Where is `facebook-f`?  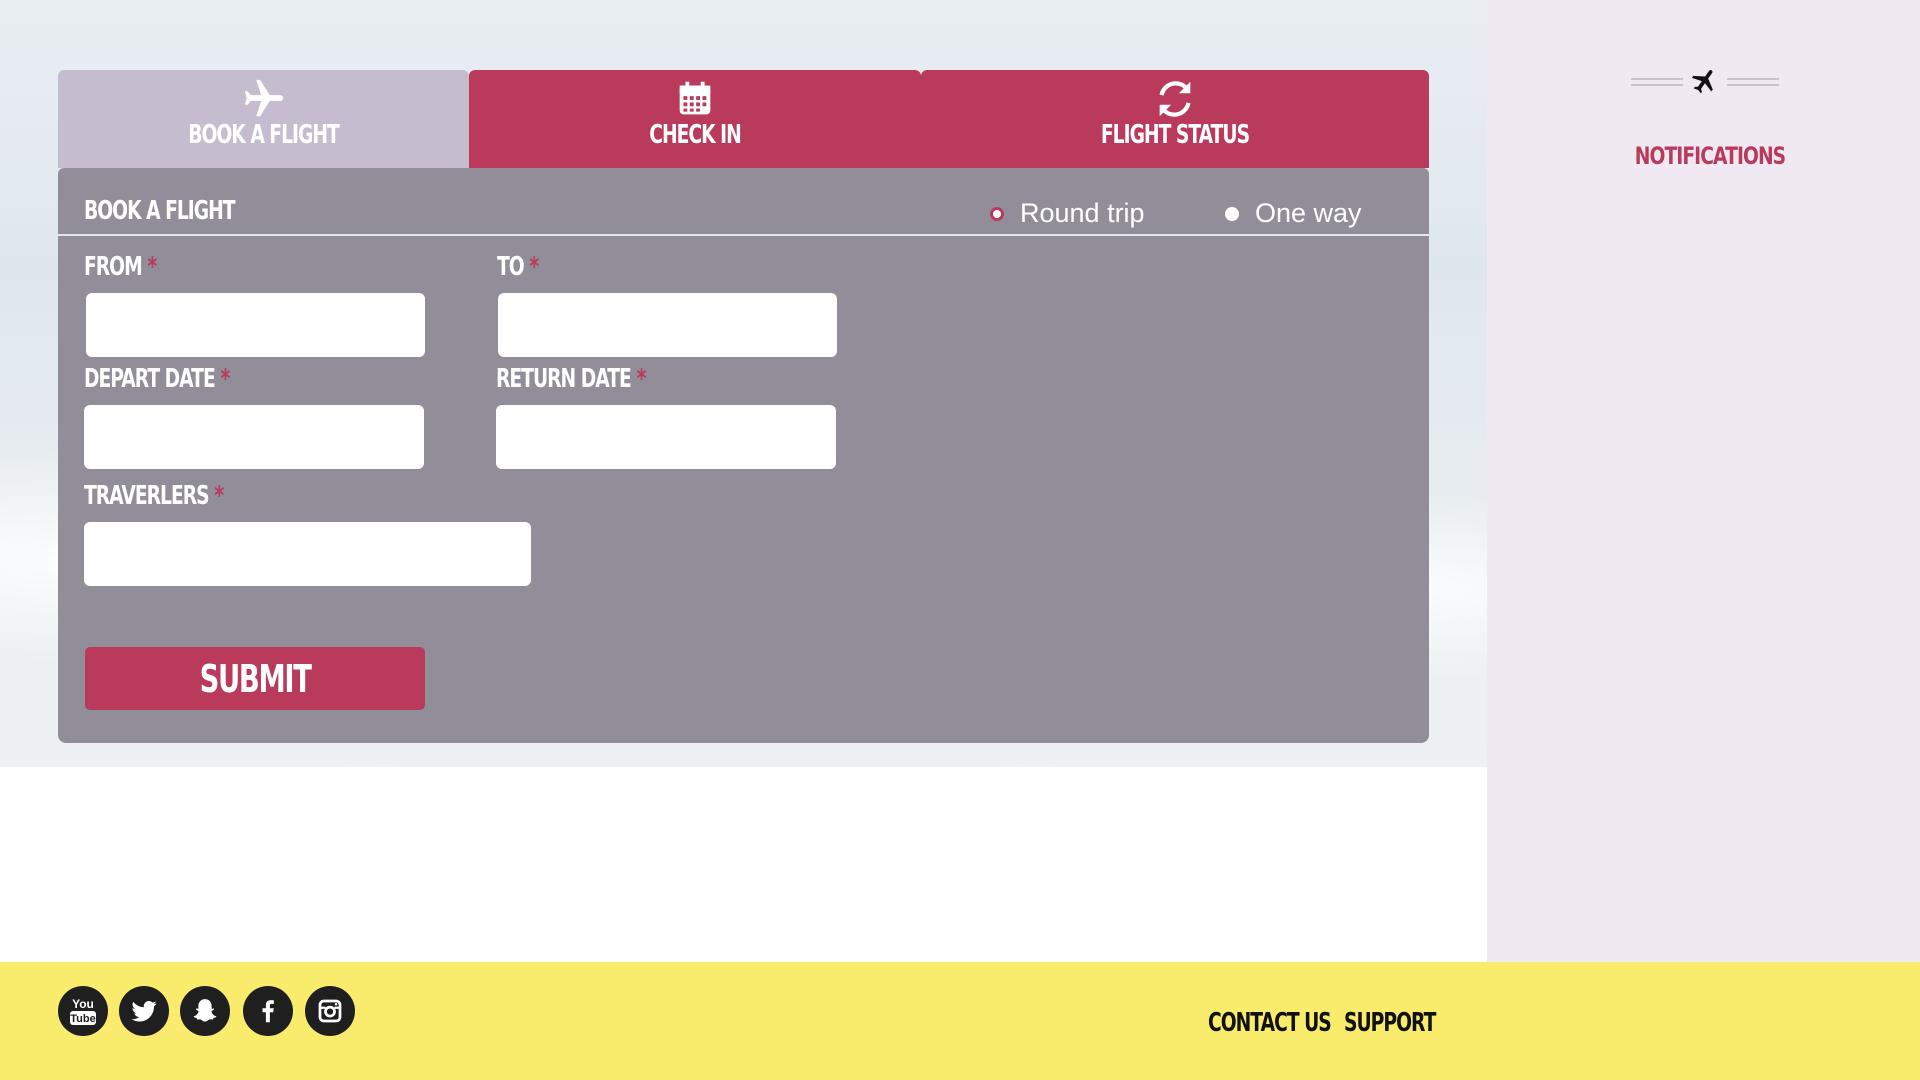
facebook-f is located at coordinates (268, 1011).